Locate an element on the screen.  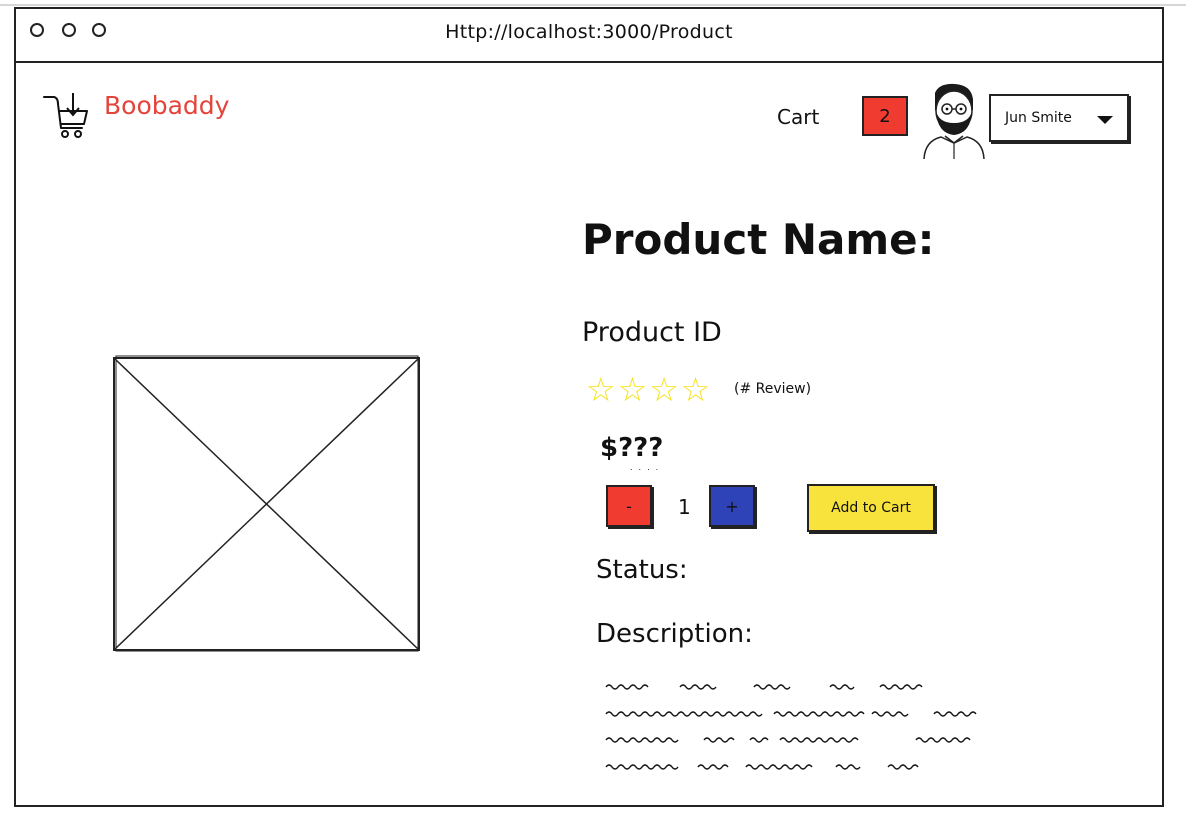
image-placeholder-icon is located at coordinates (267, 507).